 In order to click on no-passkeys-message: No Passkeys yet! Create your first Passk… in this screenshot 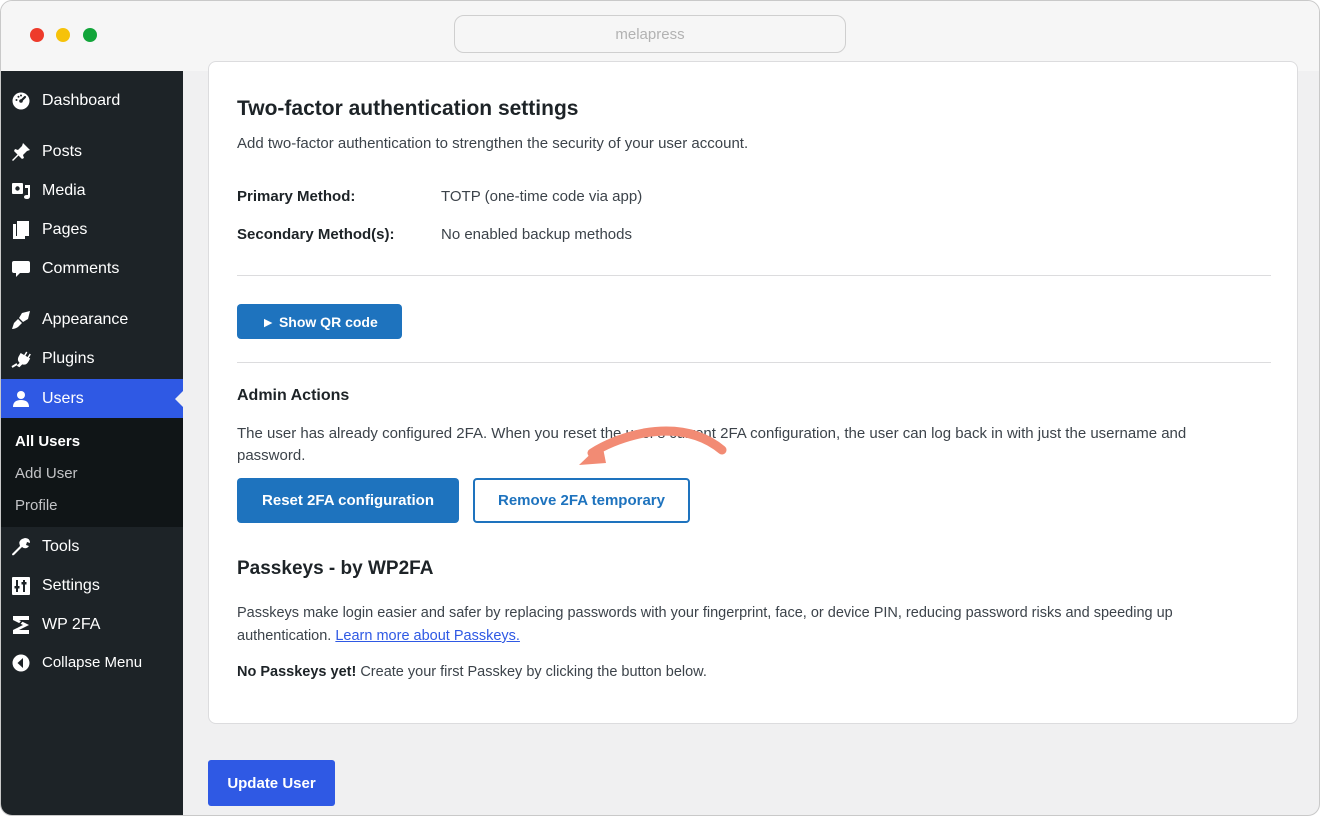, I will do `click(472, 672)`.